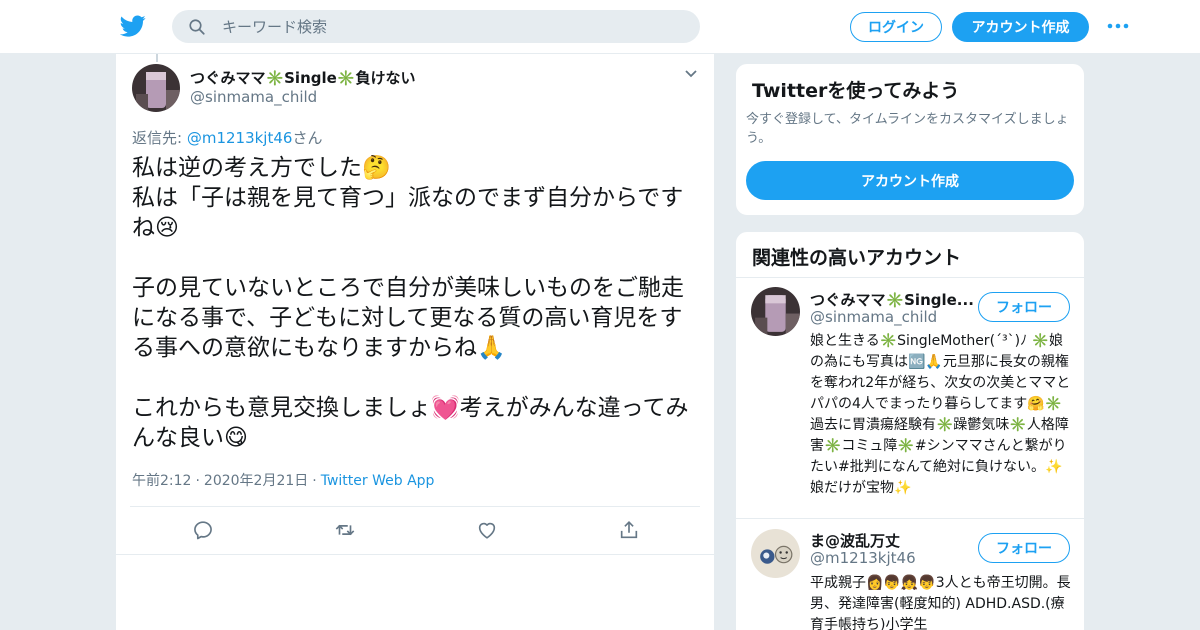 The image size is (1200, 630). Describe the element at coordinates (203, 530) in the screenshot. I see `reply-icon` at that location.